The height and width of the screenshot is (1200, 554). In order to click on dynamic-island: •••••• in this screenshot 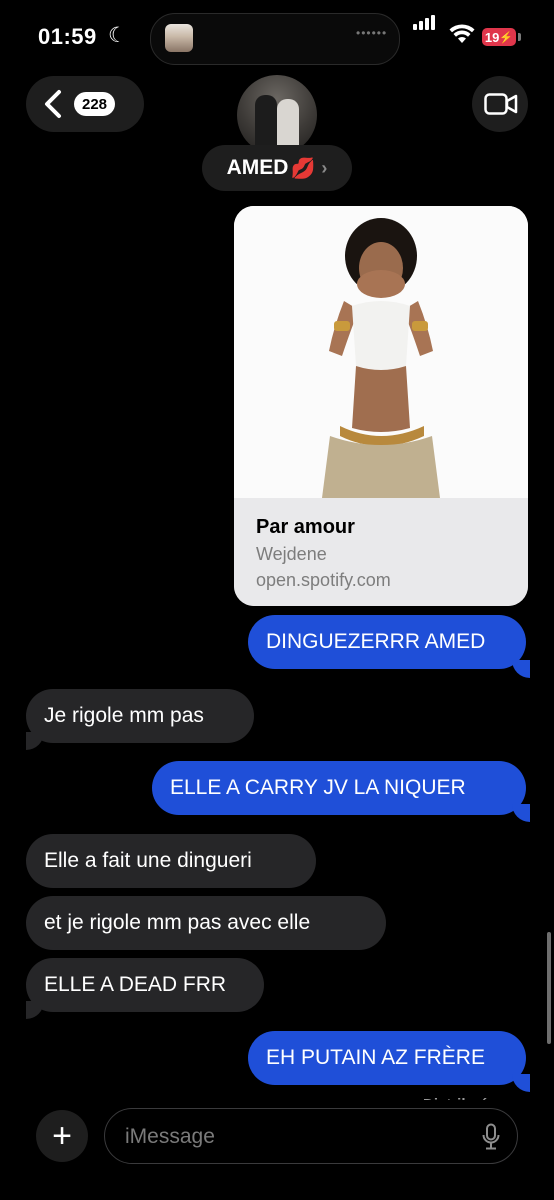, I will do `click(275, 39)`.